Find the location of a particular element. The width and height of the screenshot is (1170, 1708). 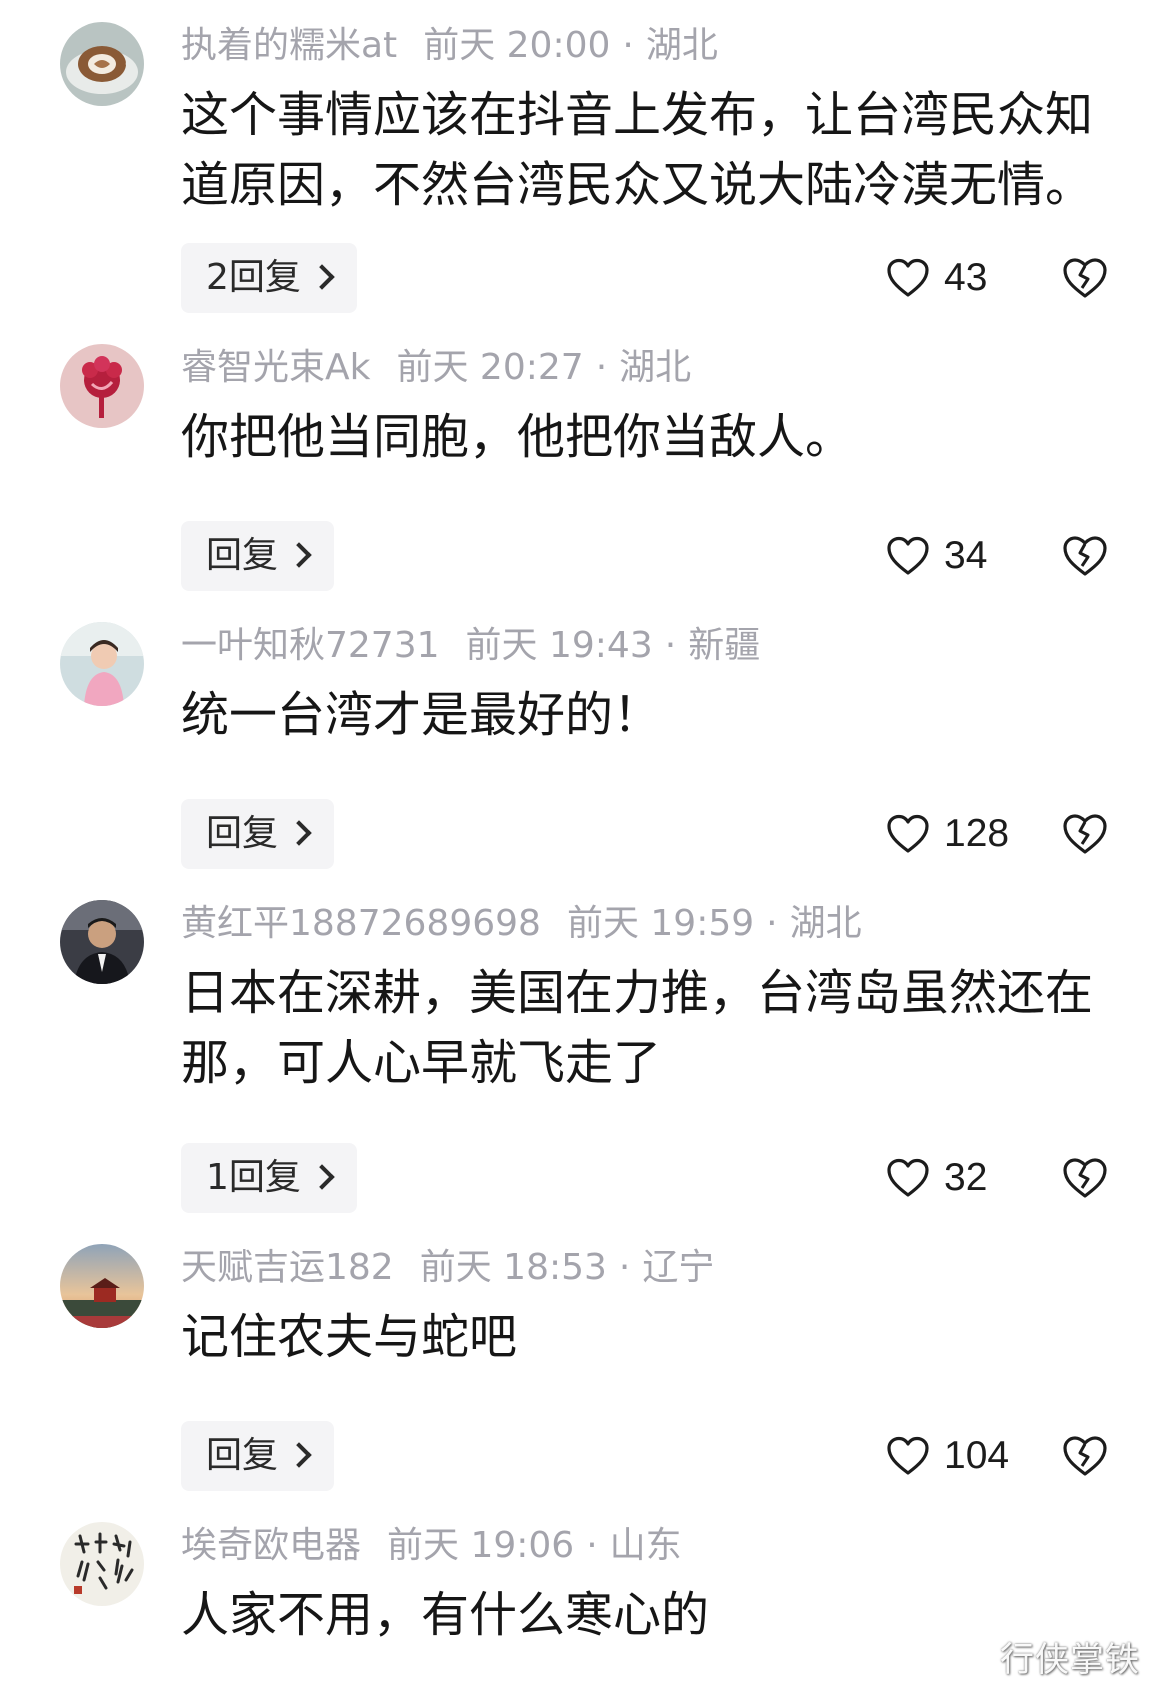

username: 执着的糯米at is located at coordinates (289, 45).